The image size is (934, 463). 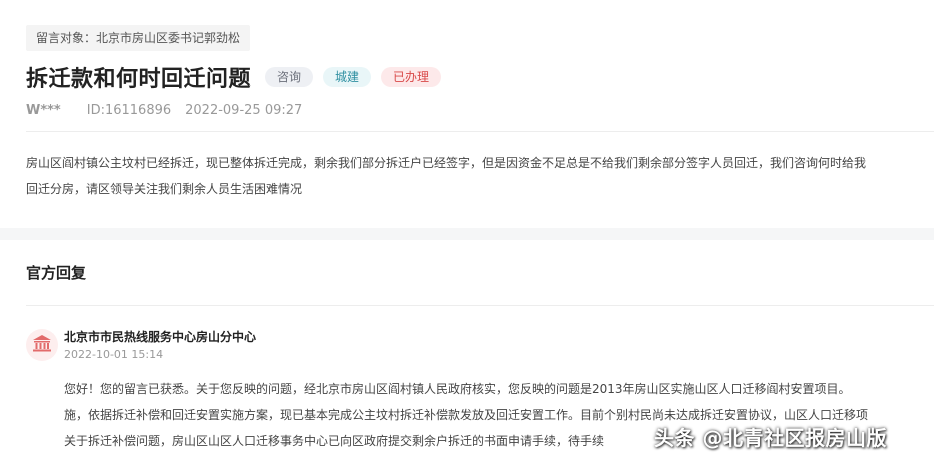 What do you see at coordinates (770, 438) in the screenshot?
I see `watermark: 头条 @北青社区报房山版` at bounding box center [770, 438].